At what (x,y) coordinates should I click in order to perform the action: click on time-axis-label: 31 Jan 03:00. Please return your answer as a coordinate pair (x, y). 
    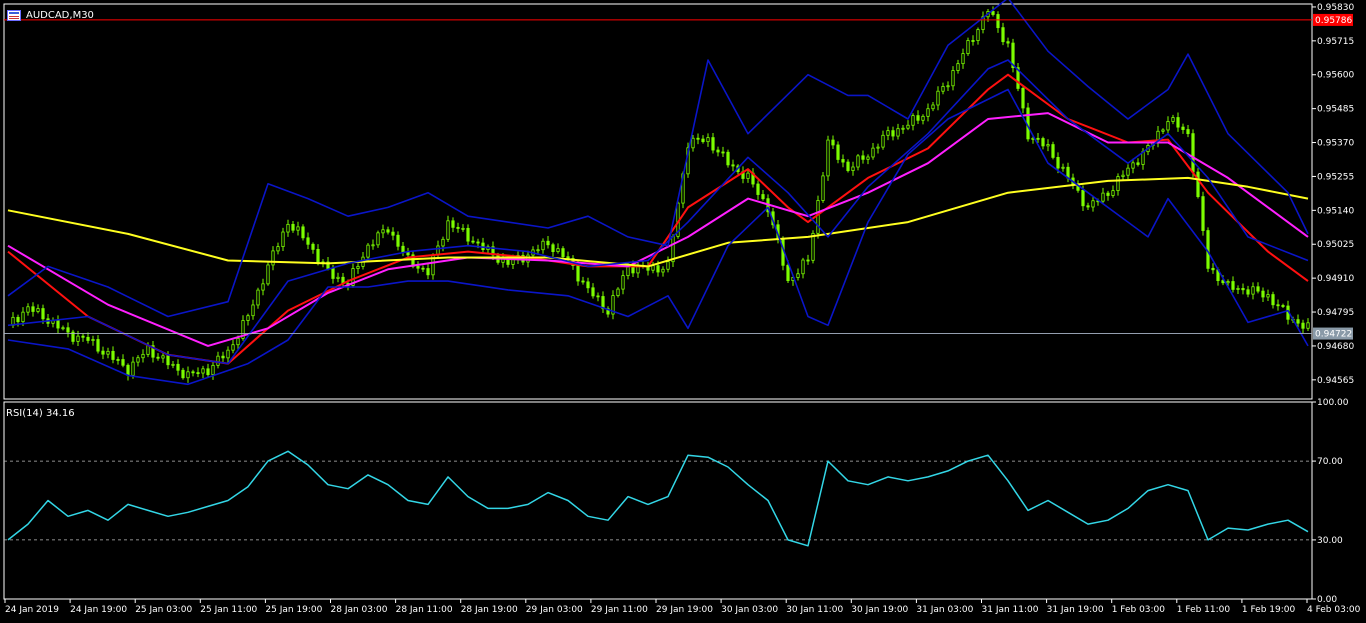
    Looking at the image, I should click on (944, 610).